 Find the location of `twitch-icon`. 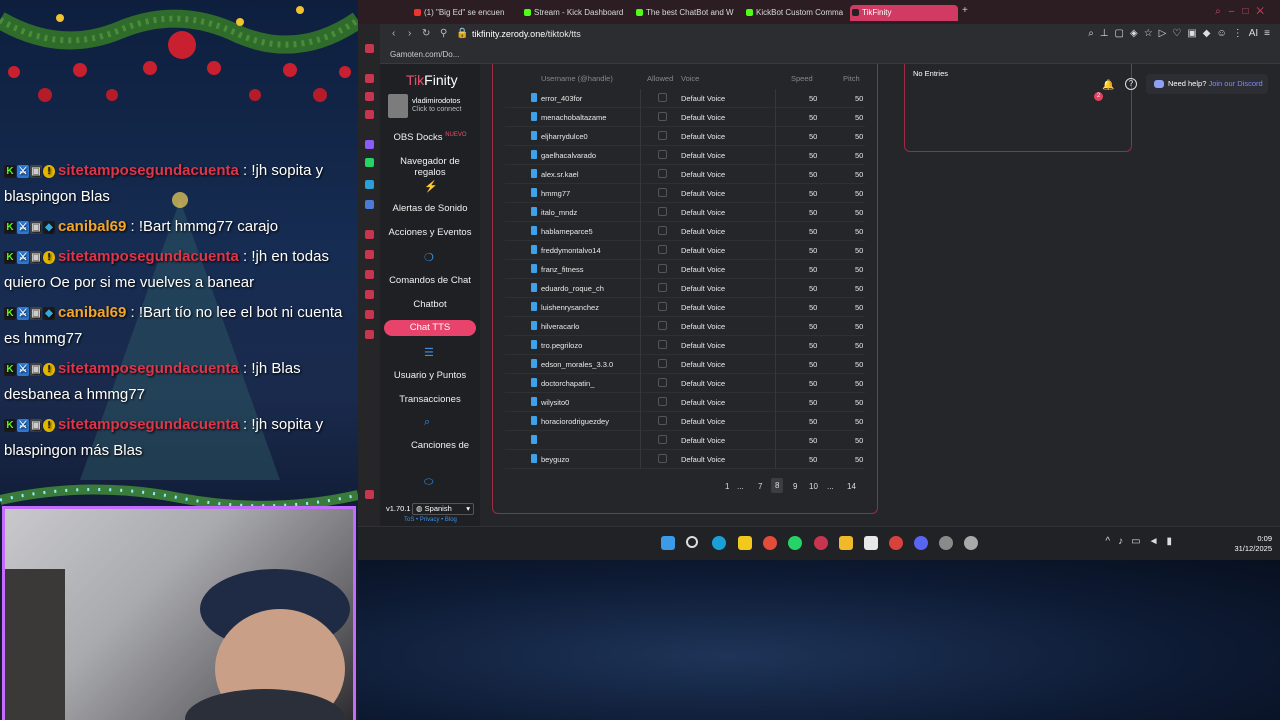

twitch-icon is located at coordinates (369, 144).